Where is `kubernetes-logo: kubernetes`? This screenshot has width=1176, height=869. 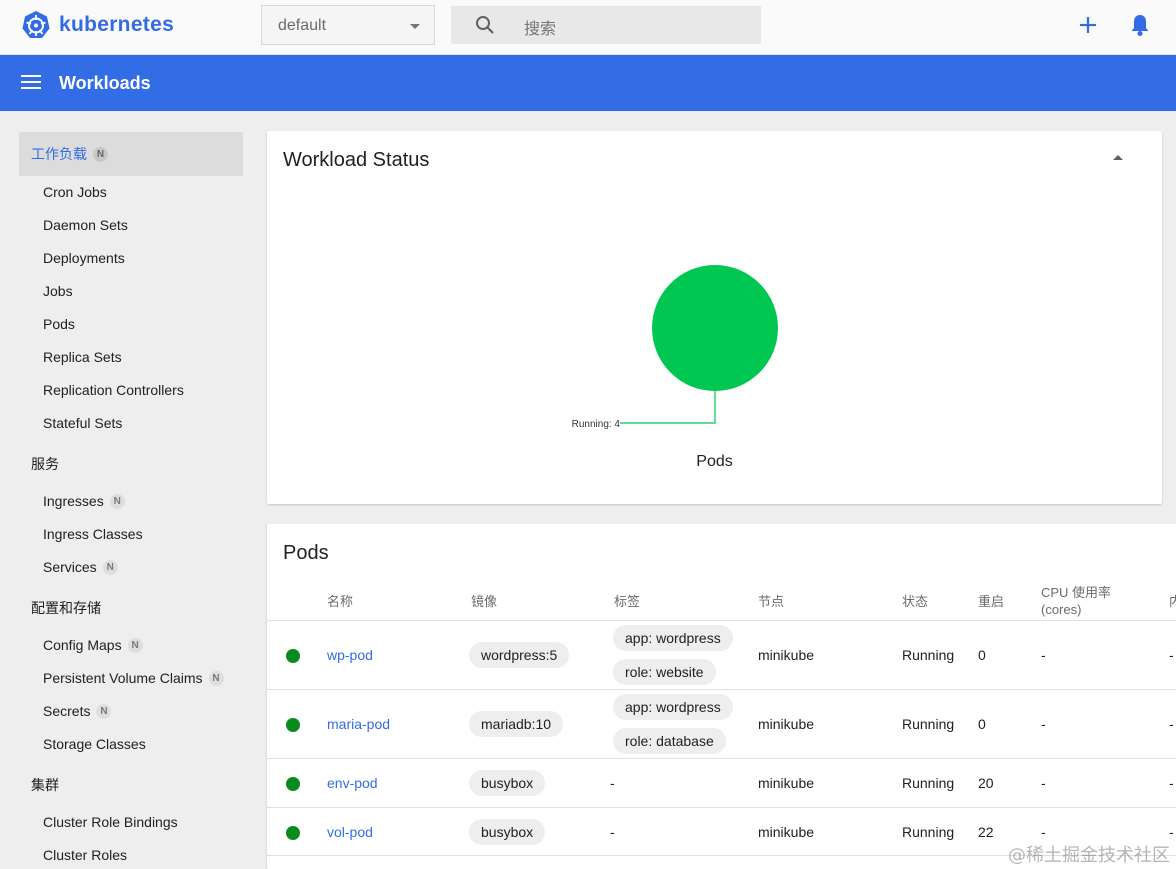
kubernetes-logo: kubernetes is located at coordinates (97, 25).